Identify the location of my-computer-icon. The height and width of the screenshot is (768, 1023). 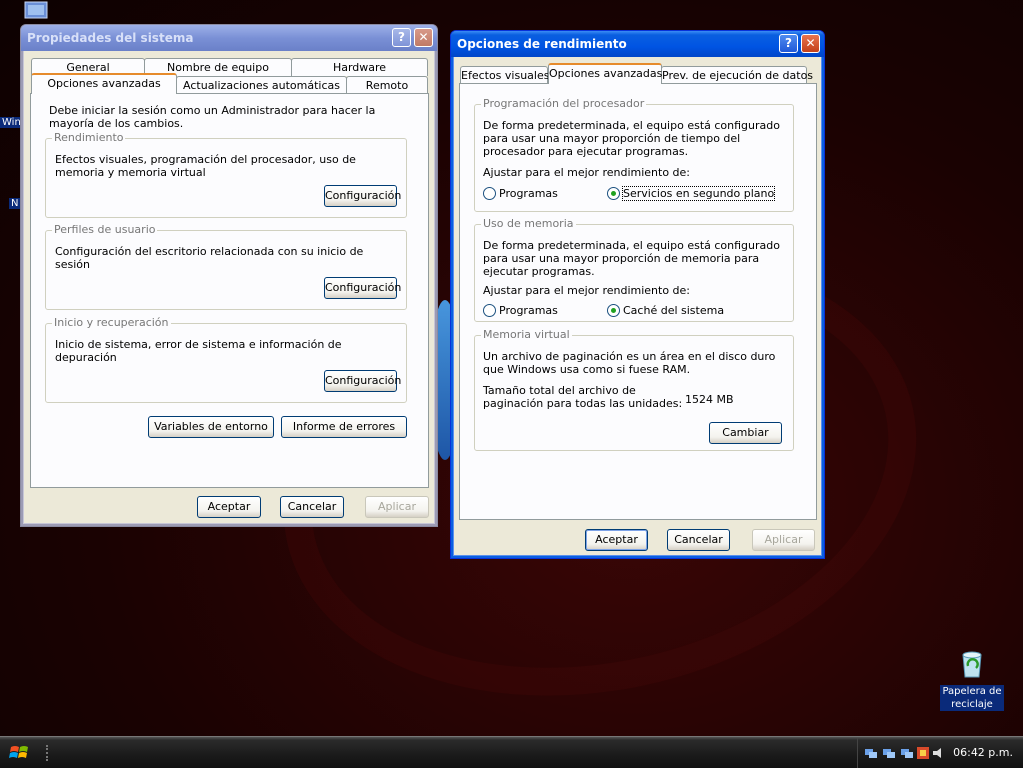
(37, 12).